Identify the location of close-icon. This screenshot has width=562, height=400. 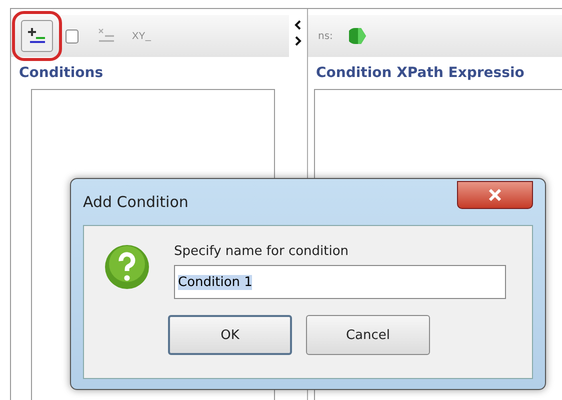
(495, 195).